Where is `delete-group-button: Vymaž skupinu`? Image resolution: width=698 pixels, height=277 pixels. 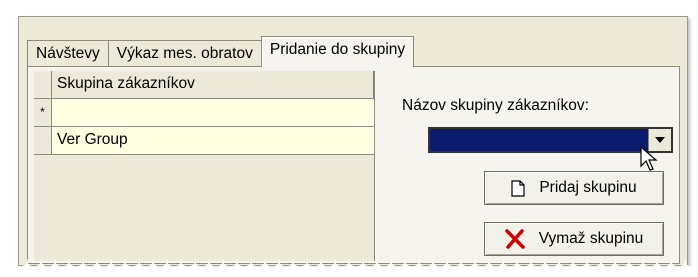 delete-group-button: Vymaž skupinu is located at coordinates (574, 239).